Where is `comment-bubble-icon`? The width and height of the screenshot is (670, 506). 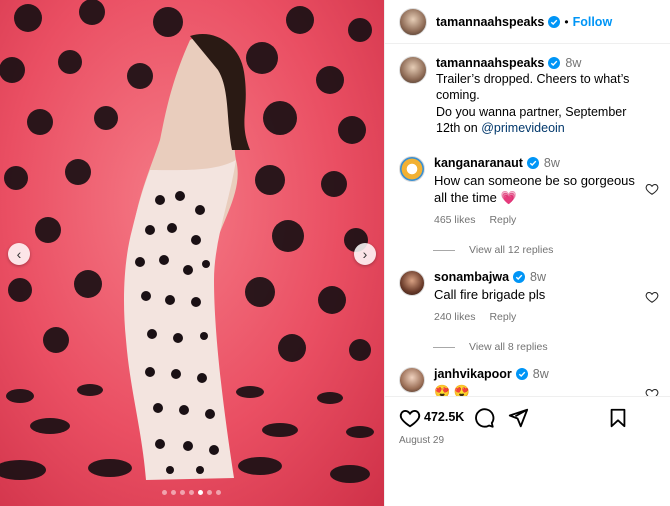 comment-bubble-icon is located at coordinates (484, 418).